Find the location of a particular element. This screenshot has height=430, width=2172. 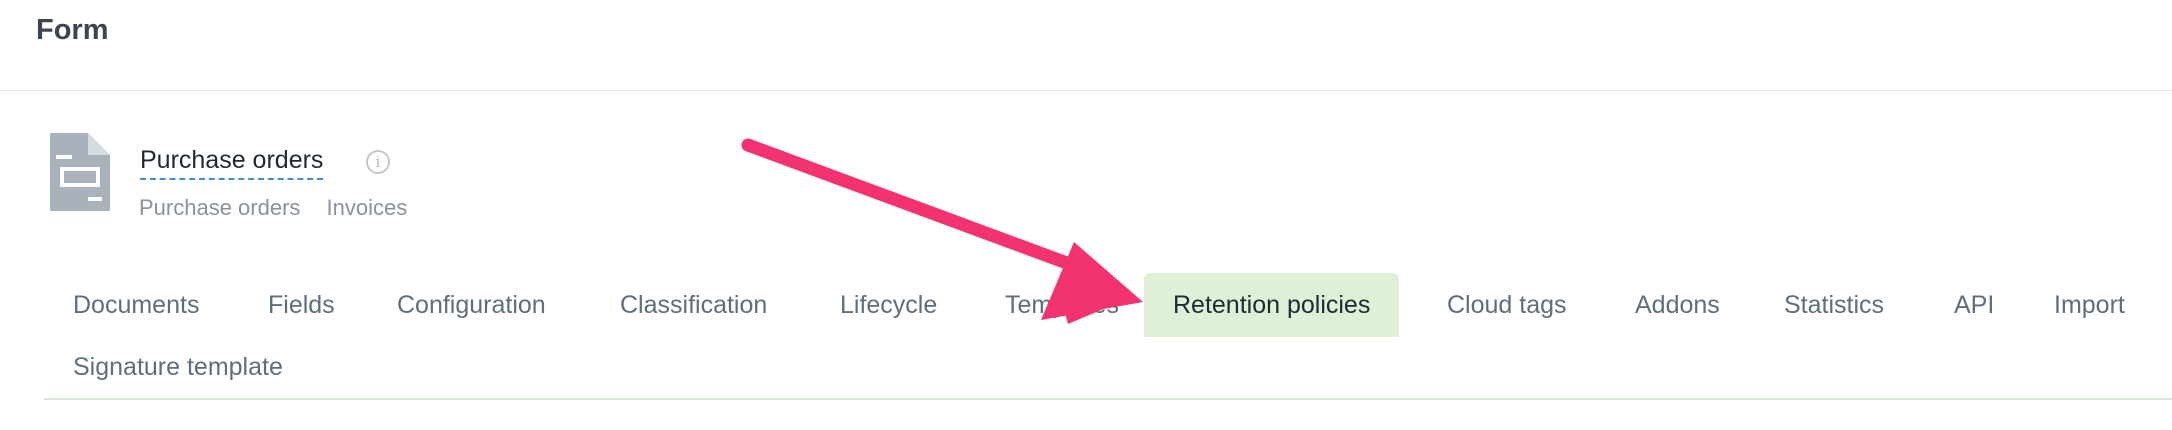

tab-documents: Documents is located at coordinates (136, 305).